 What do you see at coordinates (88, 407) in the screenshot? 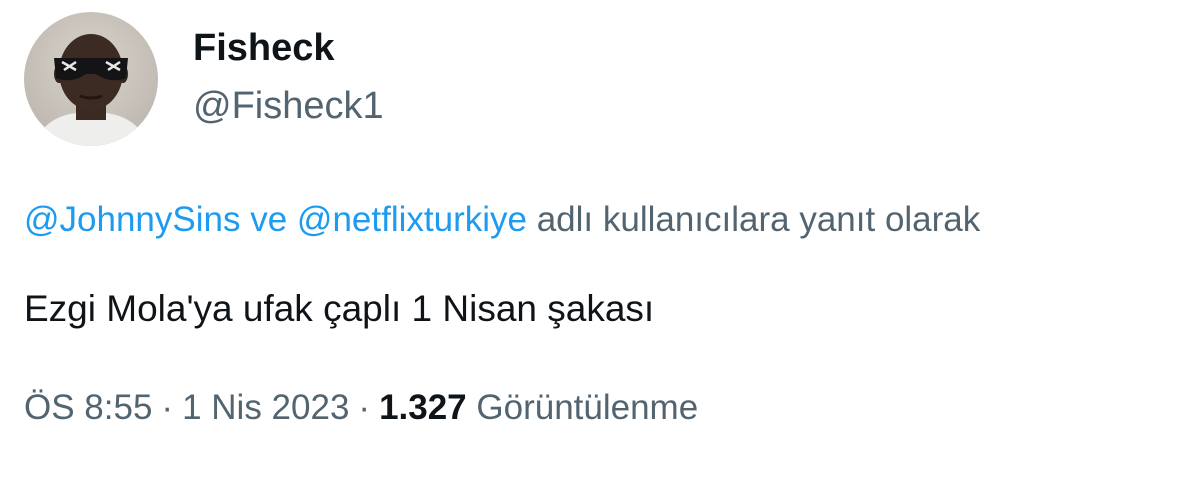
I see `tweet-time: ÖS 8:55` at bounding box center [88, 407].